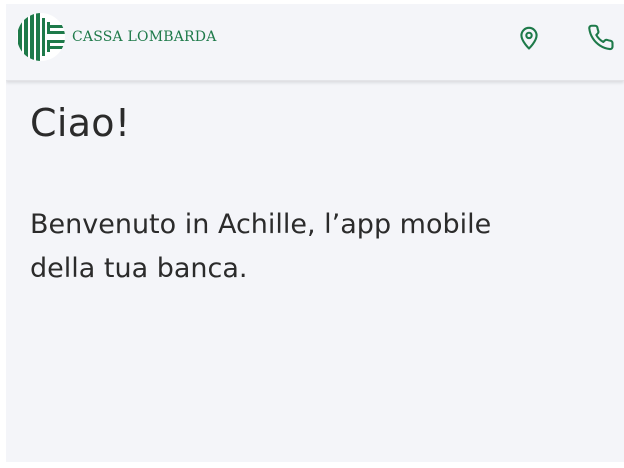 The height and width of the screenshot is (468, 624). What do you see at coordinates (144, 37) in the screenshot?
I see `brand-name: CASSA LOMBARDA` at bounding box center [144, 37].